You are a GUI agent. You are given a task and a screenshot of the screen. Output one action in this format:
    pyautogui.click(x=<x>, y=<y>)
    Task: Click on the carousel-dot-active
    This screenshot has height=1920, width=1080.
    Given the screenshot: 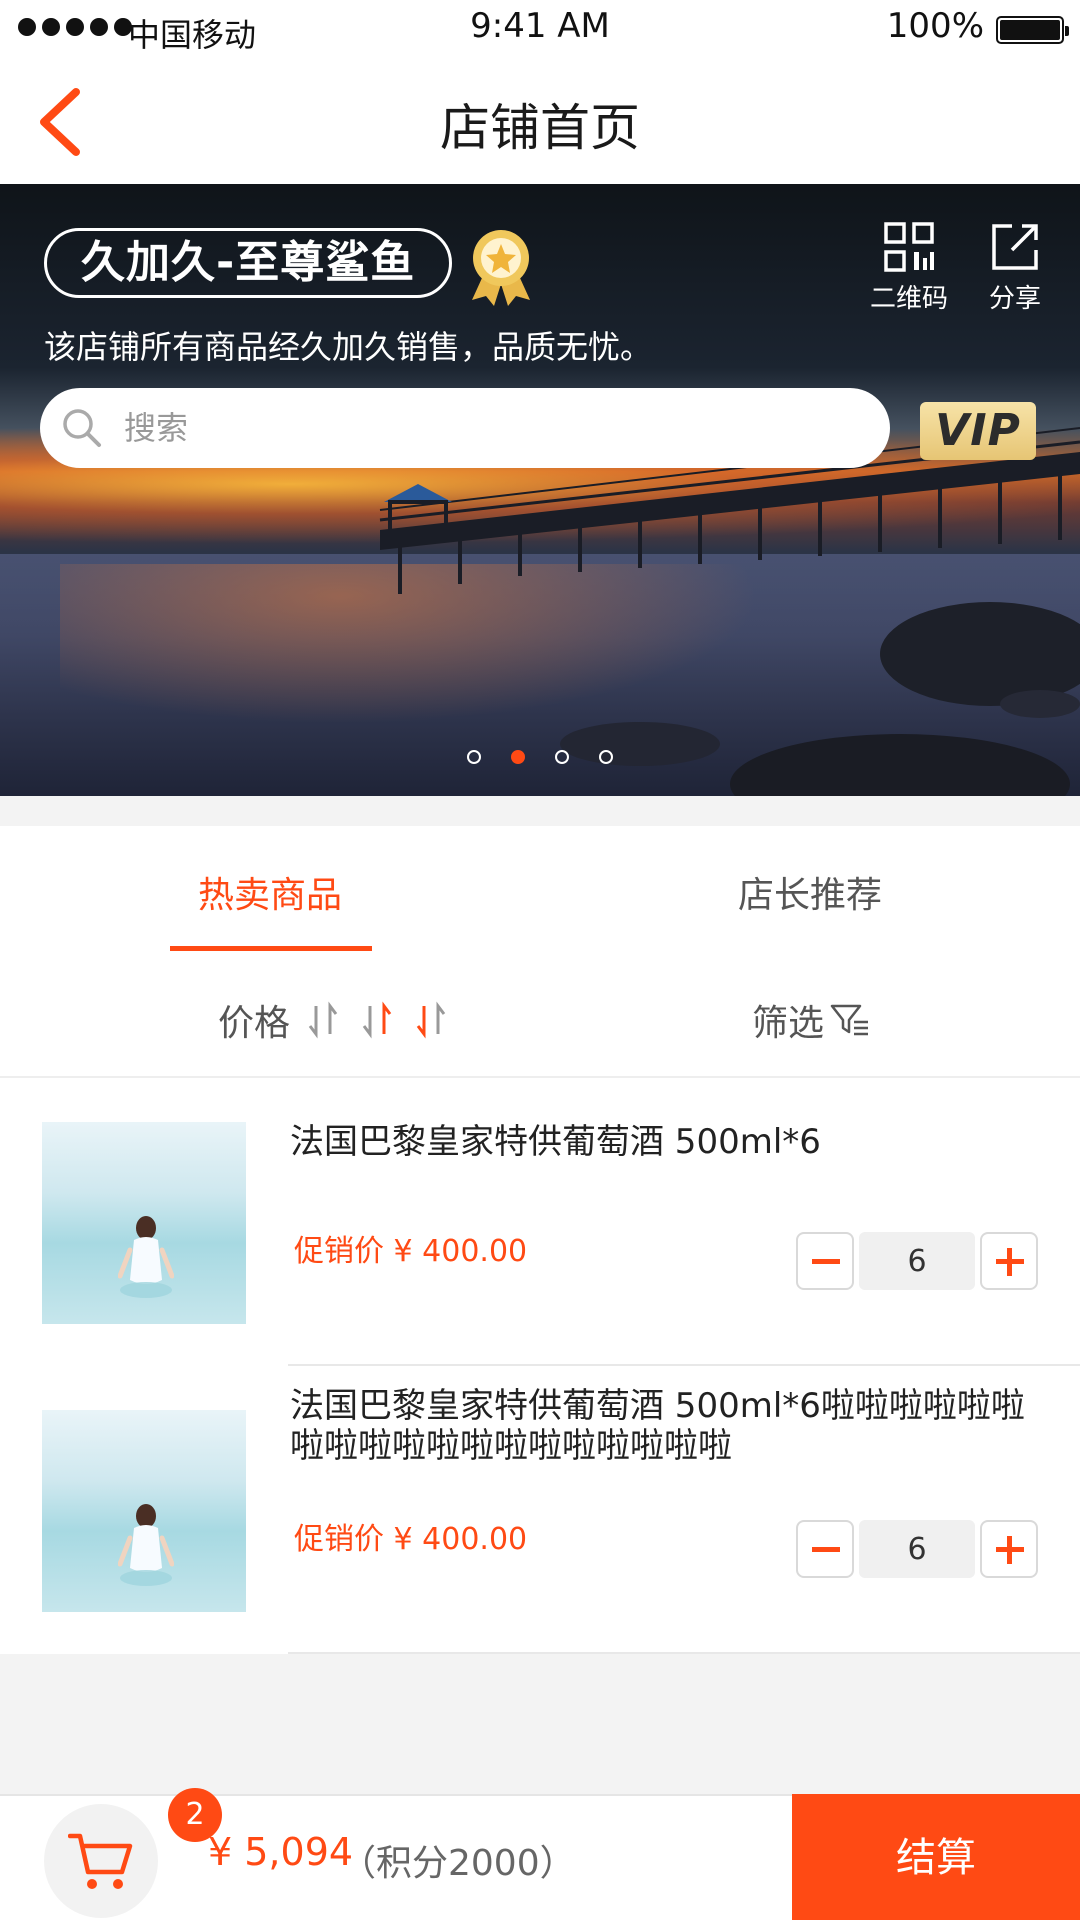 What is the action you would take?
    pyautogui.click(x=518, y=757)
    